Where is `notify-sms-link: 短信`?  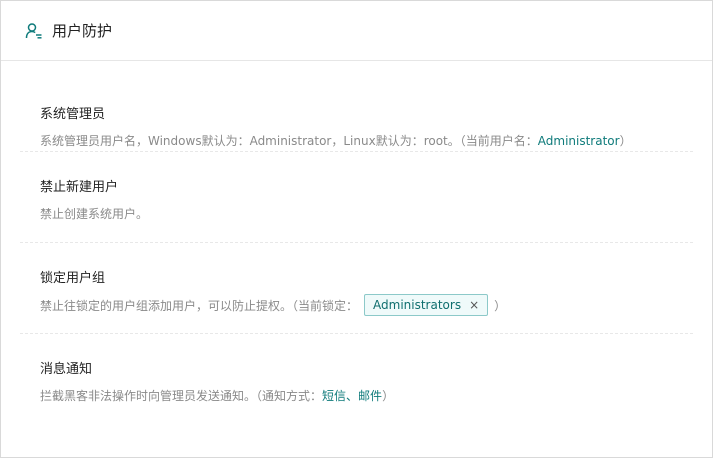
notify-sms-link: 短信 is located at coordinates (334, 395).